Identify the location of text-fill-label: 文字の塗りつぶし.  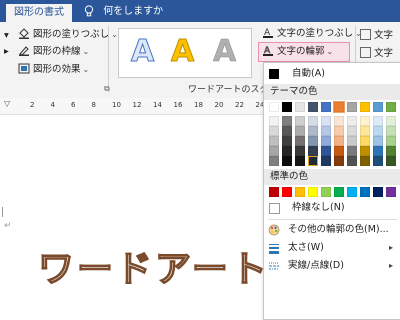
(315, 33).